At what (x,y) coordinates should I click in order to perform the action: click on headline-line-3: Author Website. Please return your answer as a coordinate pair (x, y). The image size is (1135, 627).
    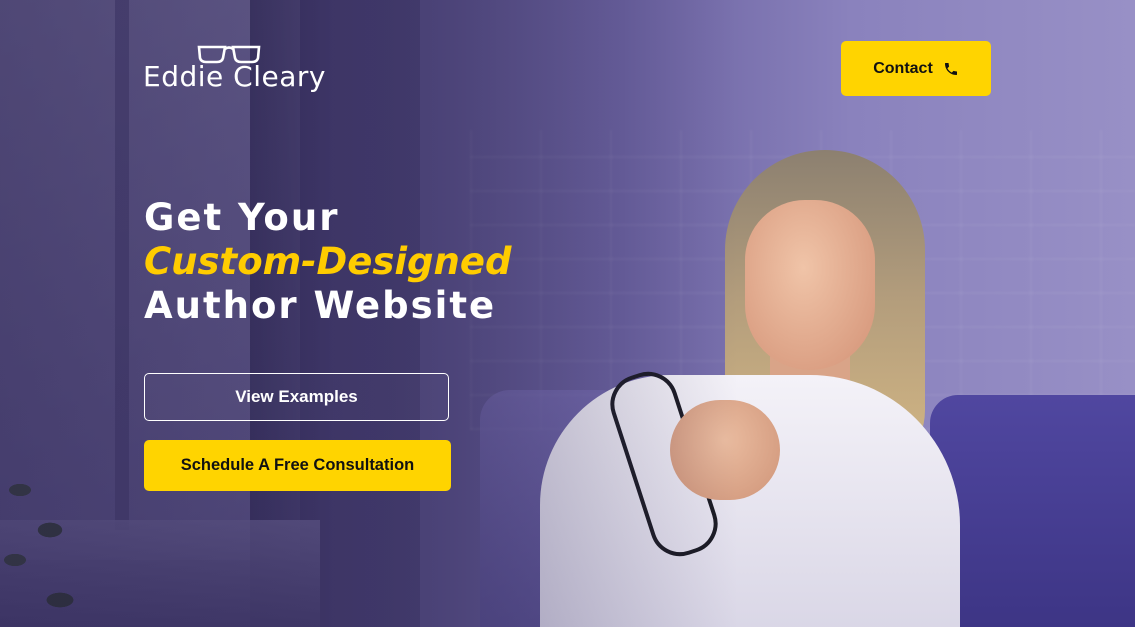
    Looking at the image, I should click on (320, 305).